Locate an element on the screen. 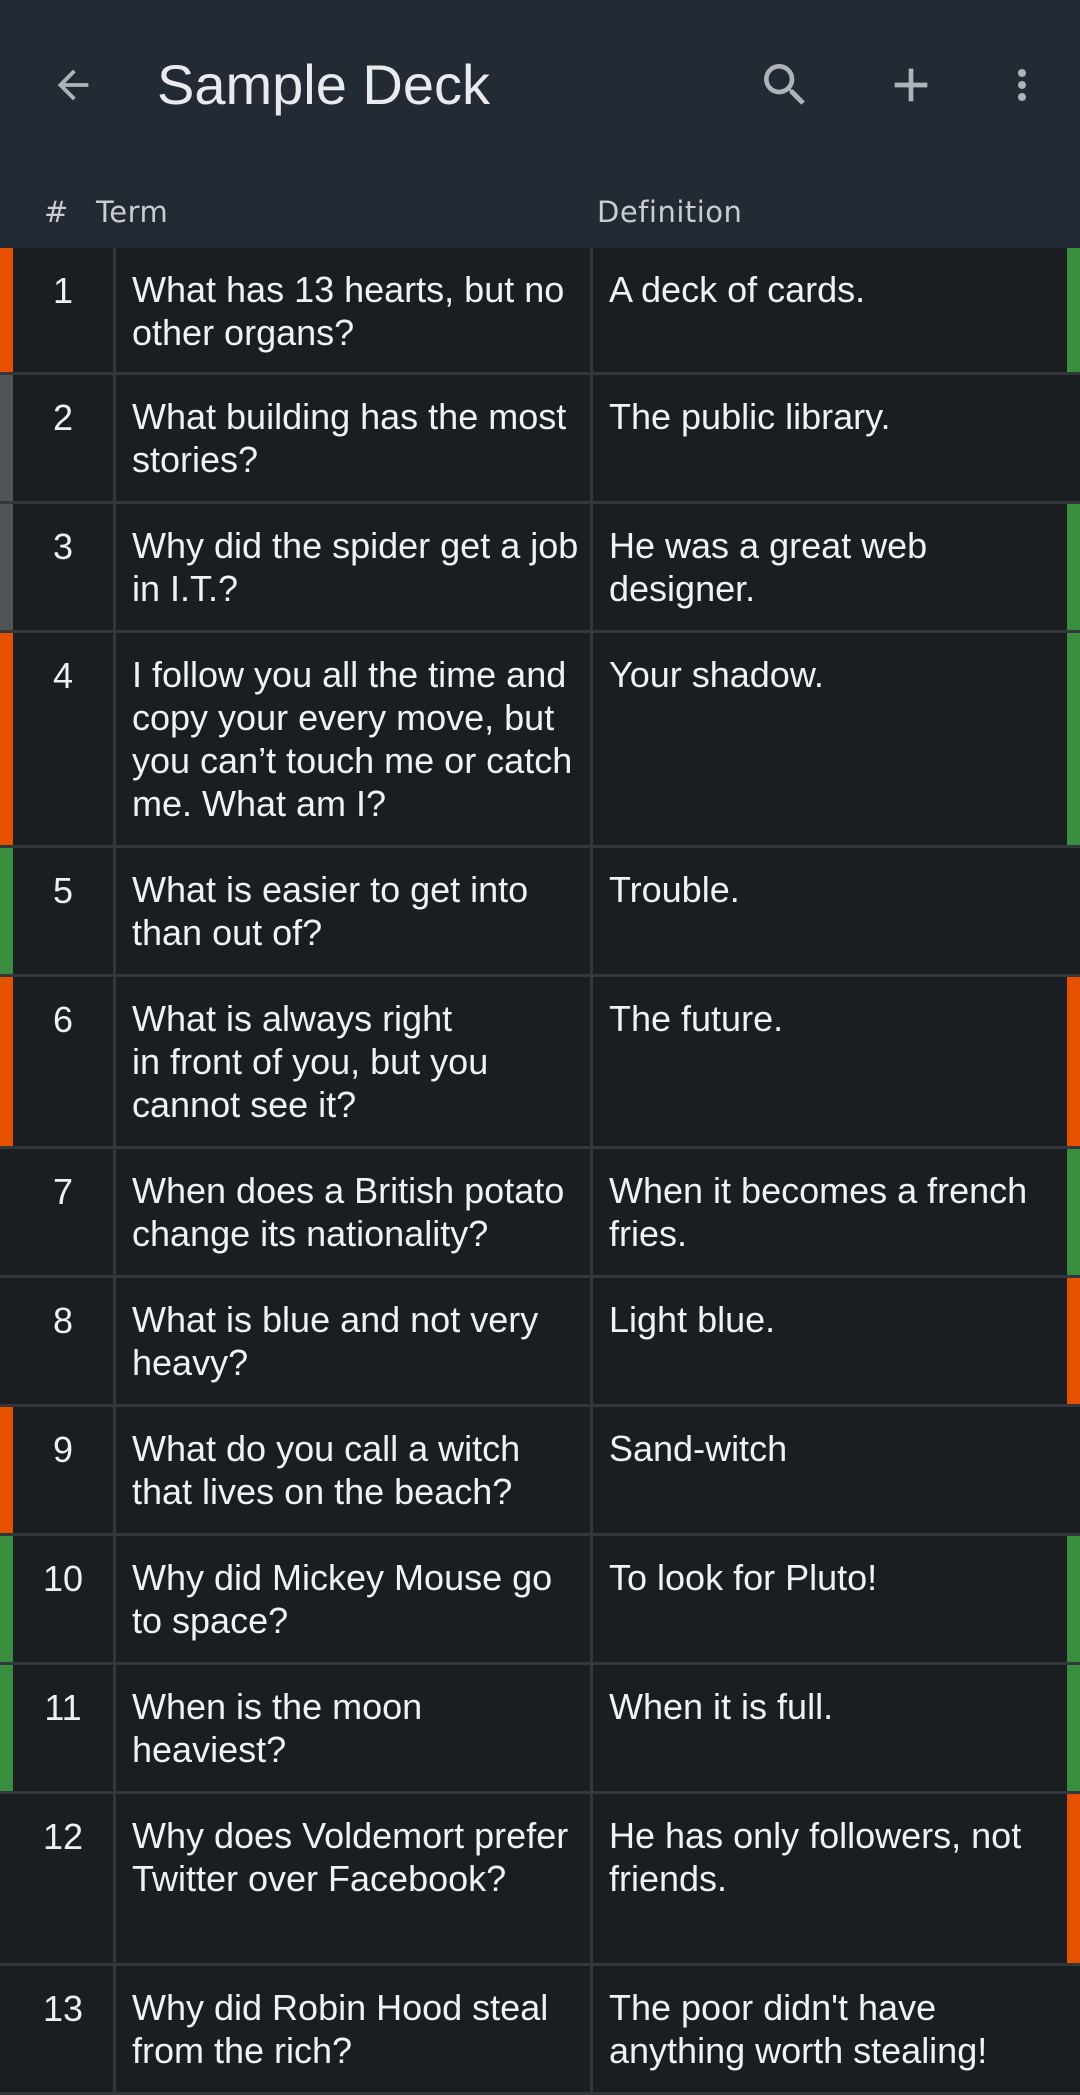 The image size is (1080, 2095). definition-cell: To look for Pluto! is located at coordinates (743, 1577).